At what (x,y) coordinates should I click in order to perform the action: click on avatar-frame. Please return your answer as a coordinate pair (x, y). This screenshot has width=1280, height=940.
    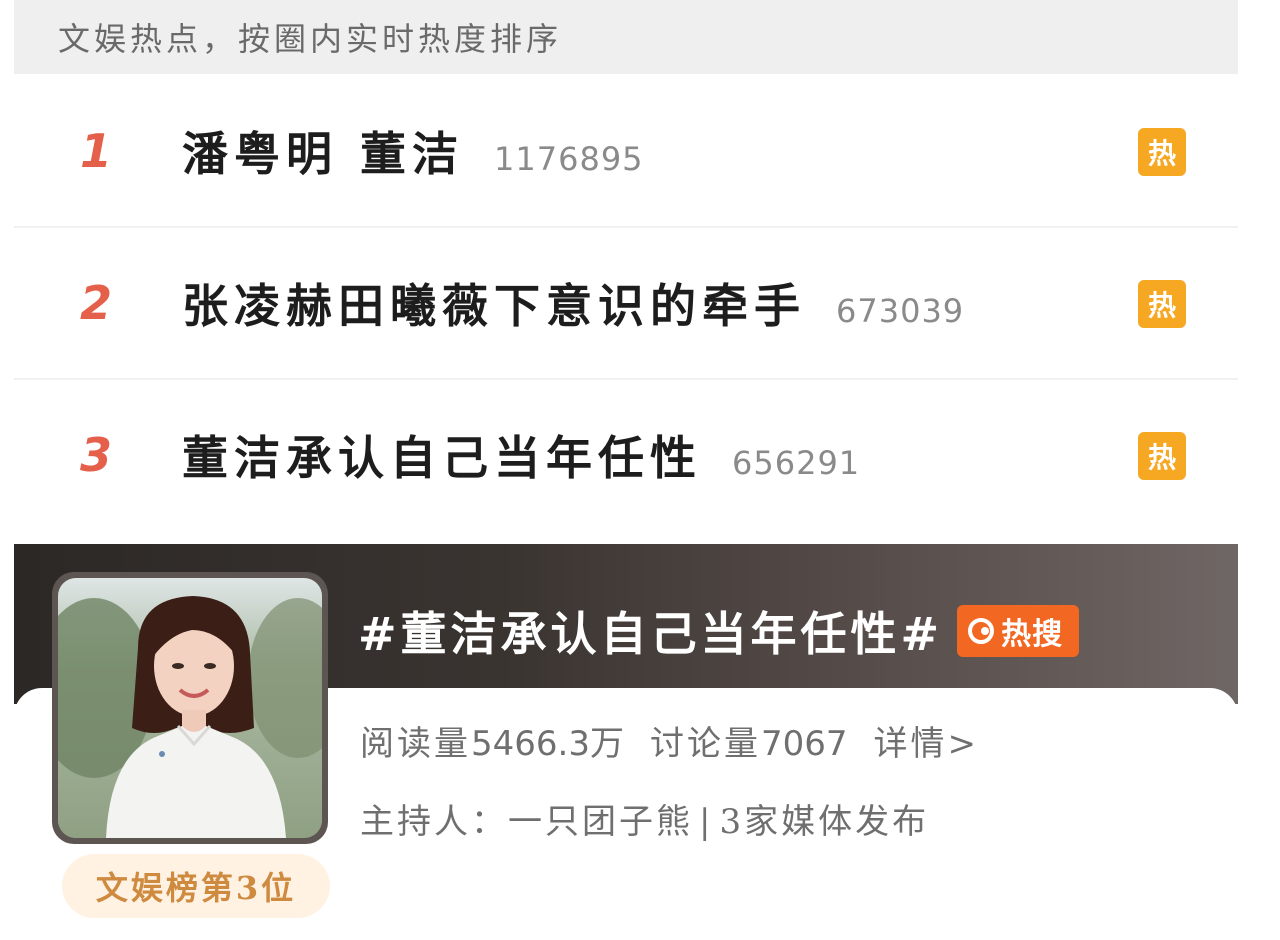
    Looking at the image, I should click on (190, 708).